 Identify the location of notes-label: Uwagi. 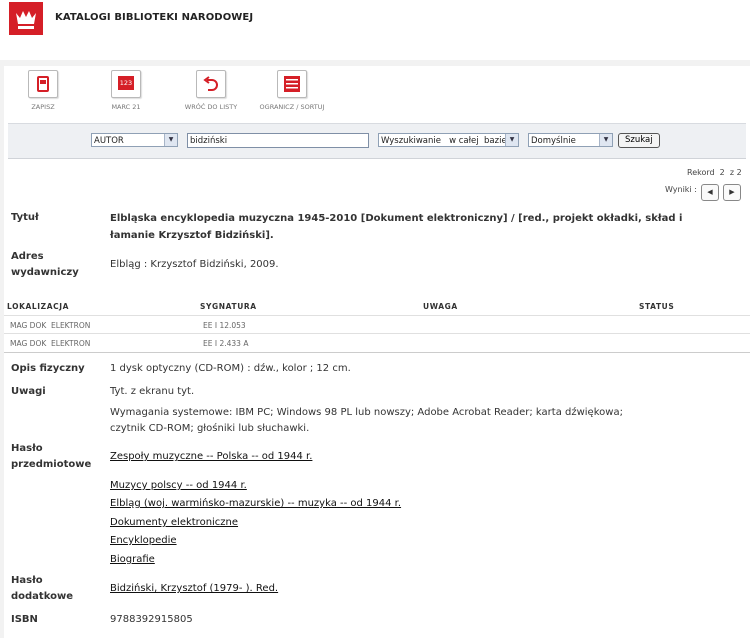
(28, 391).